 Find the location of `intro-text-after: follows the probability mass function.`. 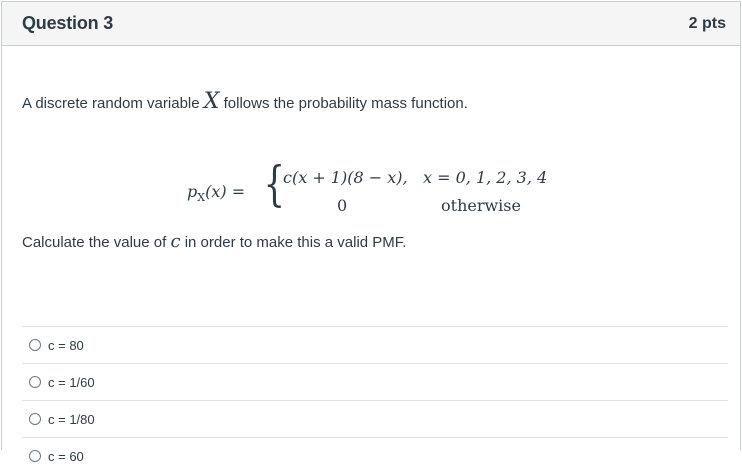

intro-text-after: follows the probability mass function. is located at coordinates (343, 103).